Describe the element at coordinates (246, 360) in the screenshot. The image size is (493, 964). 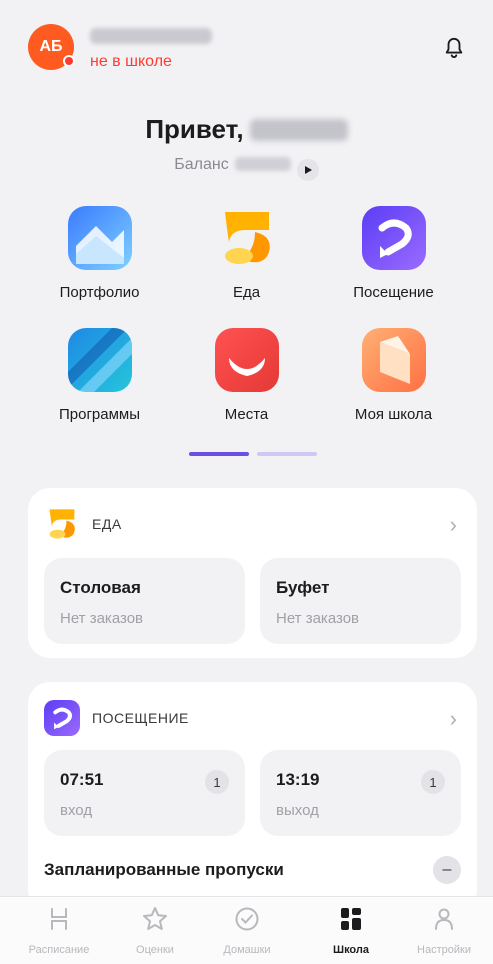
I see `places-icon` at that location.